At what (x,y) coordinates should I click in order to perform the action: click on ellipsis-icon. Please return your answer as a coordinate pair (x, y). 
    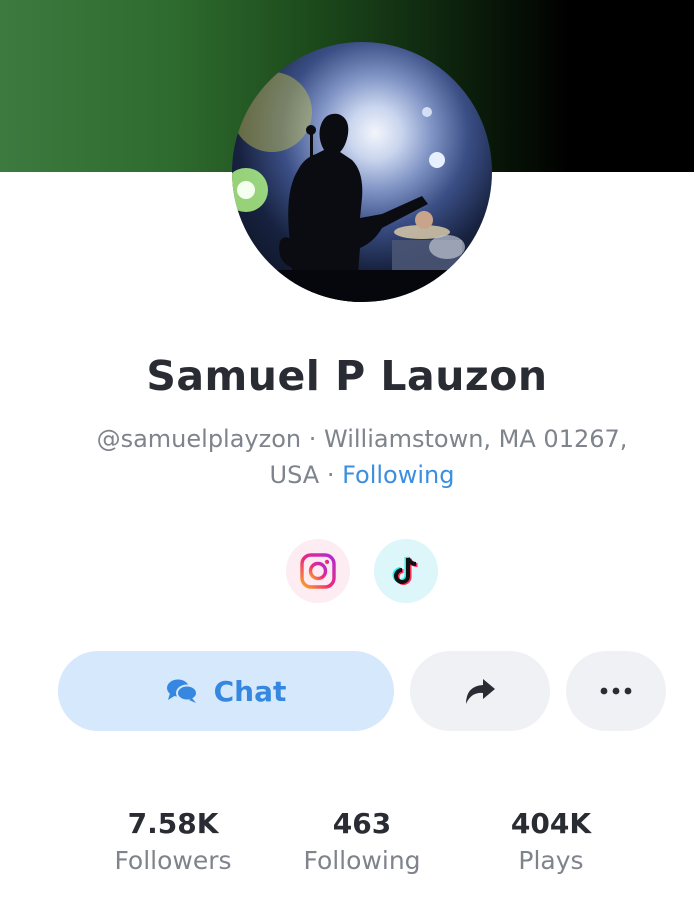
    Looking at the image, I should click on (616, 691).